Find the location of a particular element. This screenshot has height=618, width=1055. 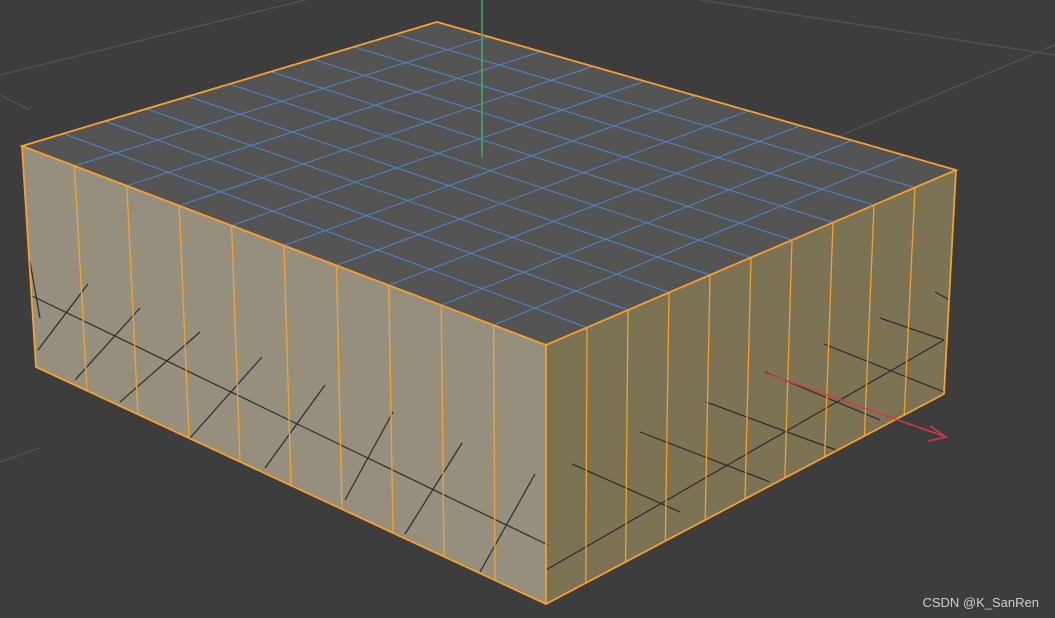

watermark-text: CSDN @K_SanRen is located at coordinates (980, 602).